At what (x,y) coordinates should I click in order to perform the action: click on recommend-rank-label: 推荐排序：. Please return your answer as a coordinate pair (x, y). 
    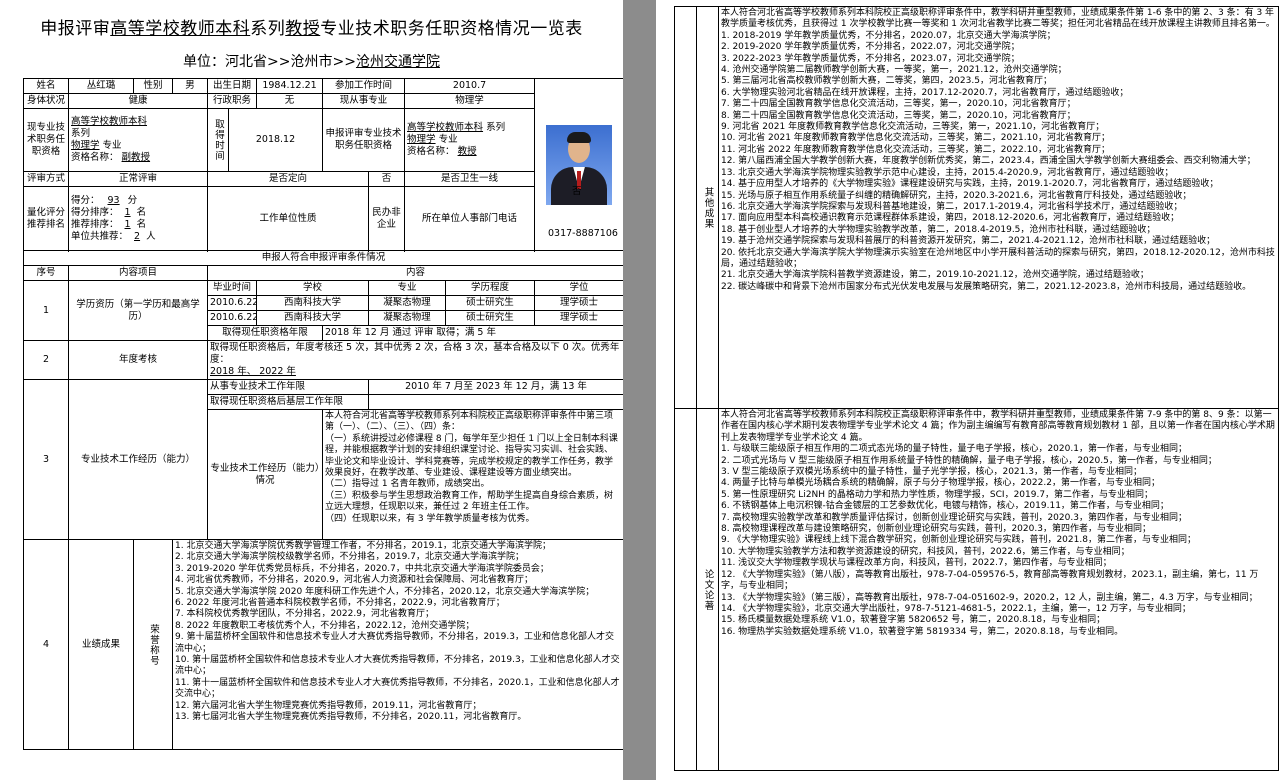
    Looking at the image, I should click on (95, 224).